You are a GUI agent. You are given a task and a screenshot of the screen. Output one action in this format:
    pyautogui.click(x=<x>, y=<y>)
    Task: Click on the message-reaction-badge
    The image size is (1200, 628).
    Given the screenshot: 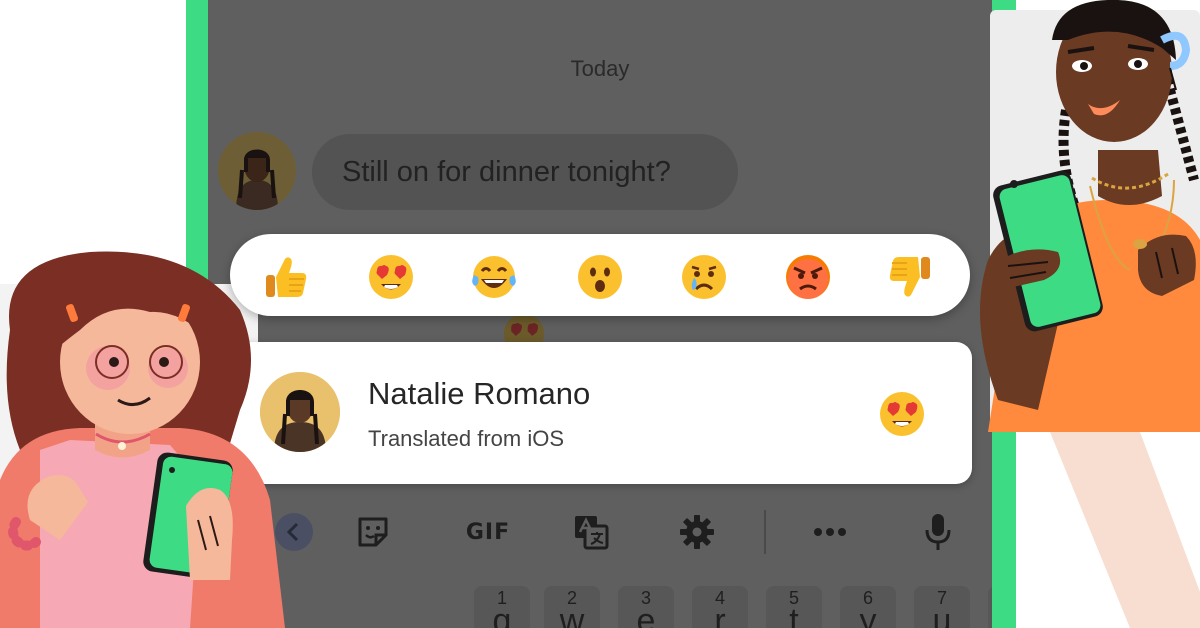 What is the action you would take?
    pyautogui.click(x=524, y=327)
    